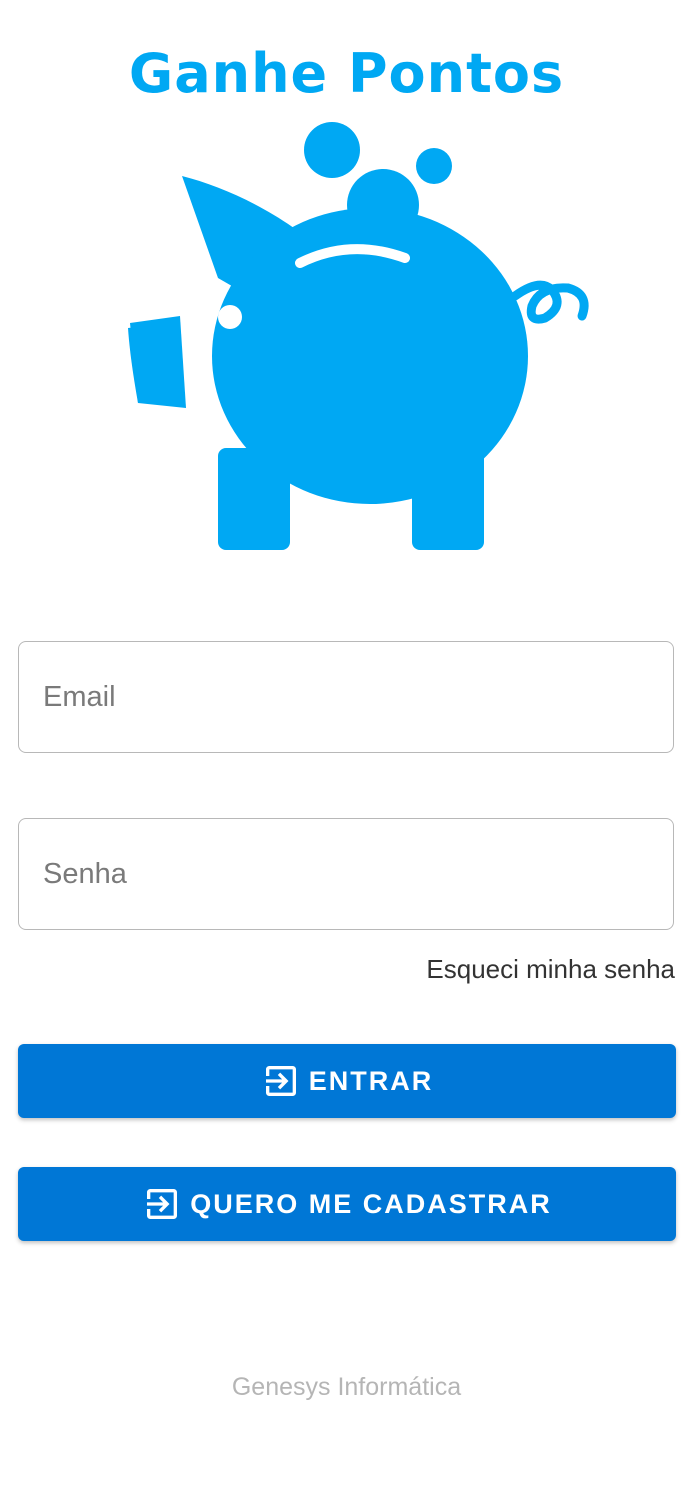 Image resolution: width=693 pixels, height=1500 pixels. I want to click on footer-text: Genesys Informática, so click(346, 1387).